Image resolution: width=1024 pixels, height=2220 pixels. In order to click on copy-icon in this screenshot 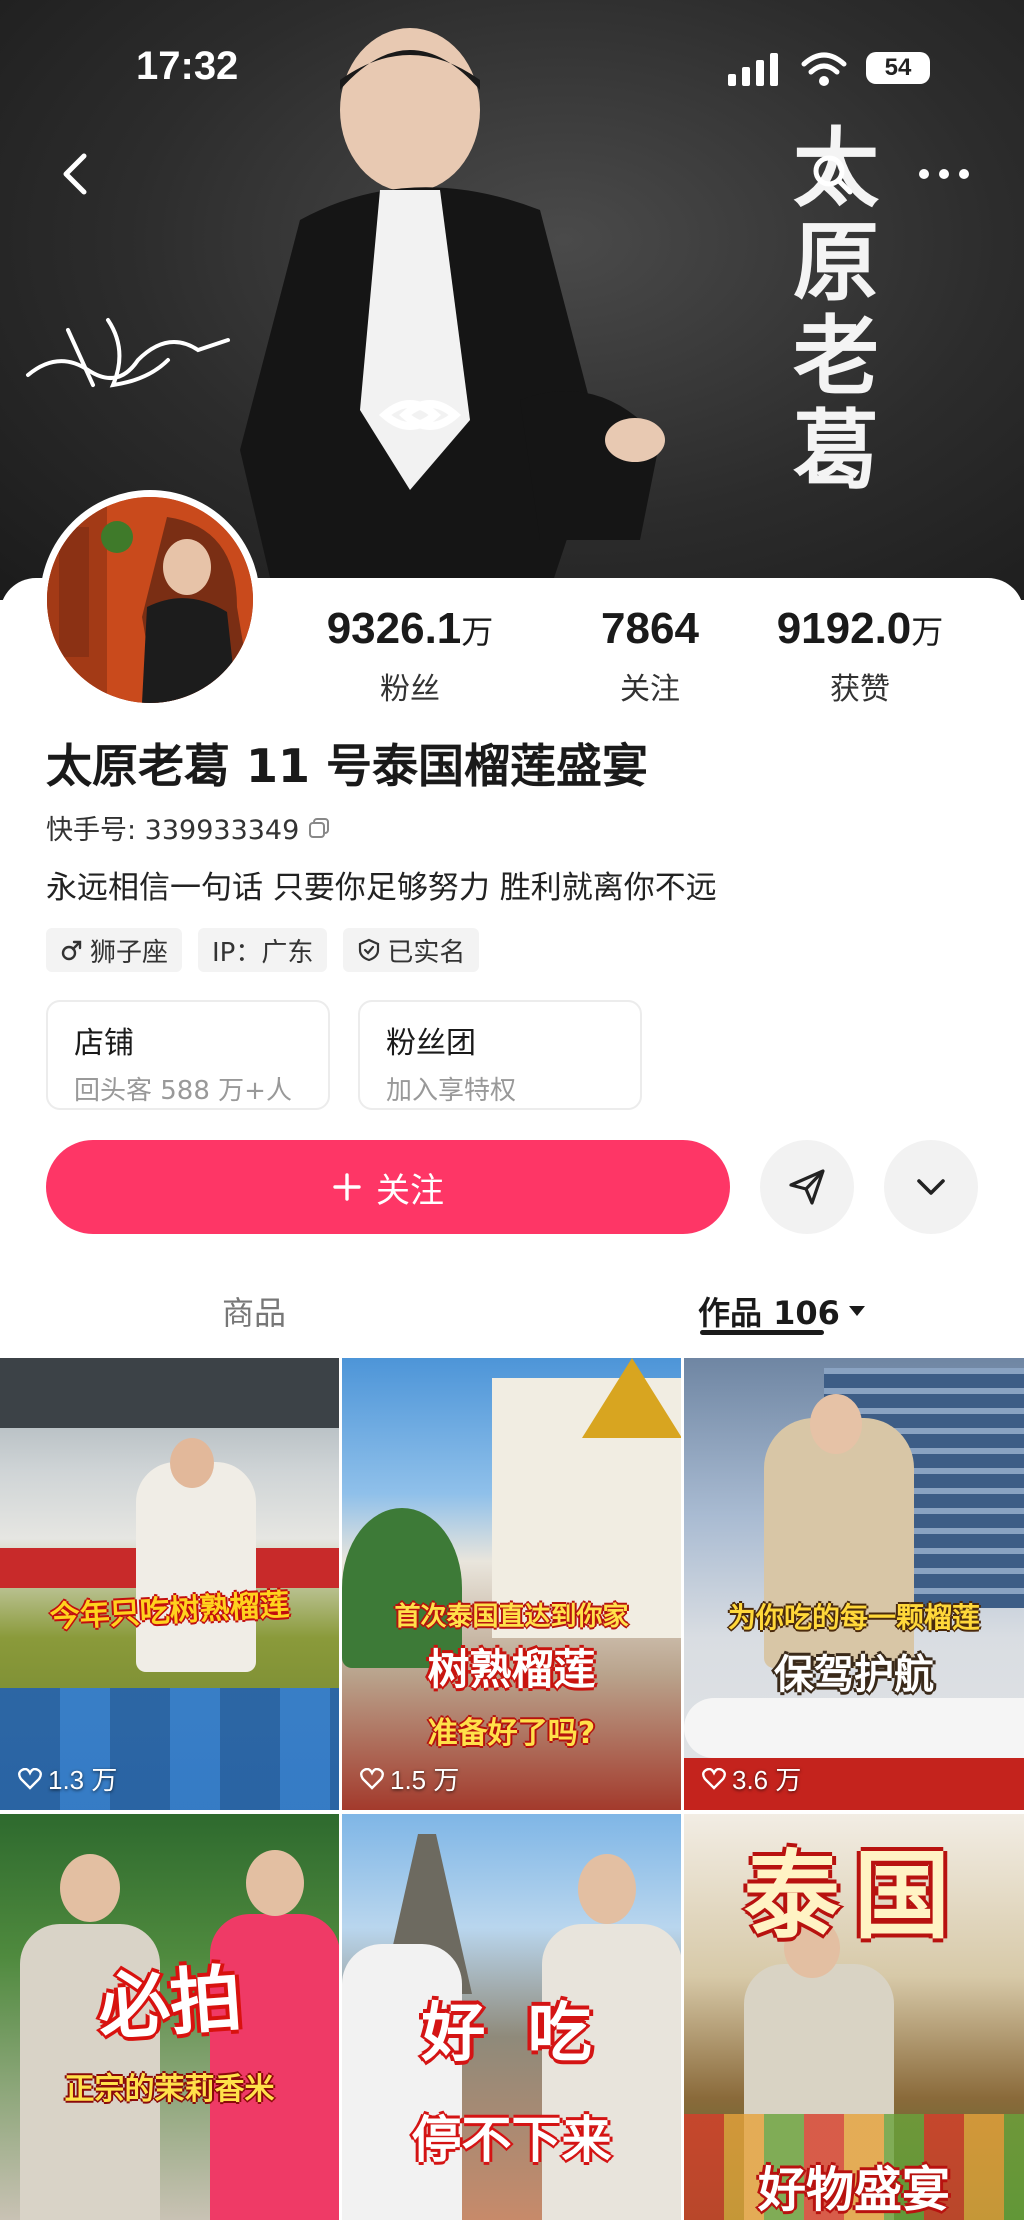, I will do `click(319, 828)`.